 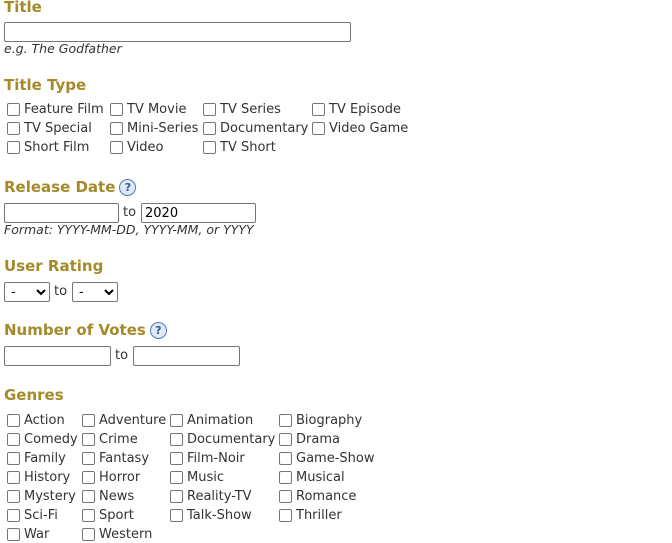 I want to click on title-type-checkbox-video-game: Video Game, so click(x=360, y=128).